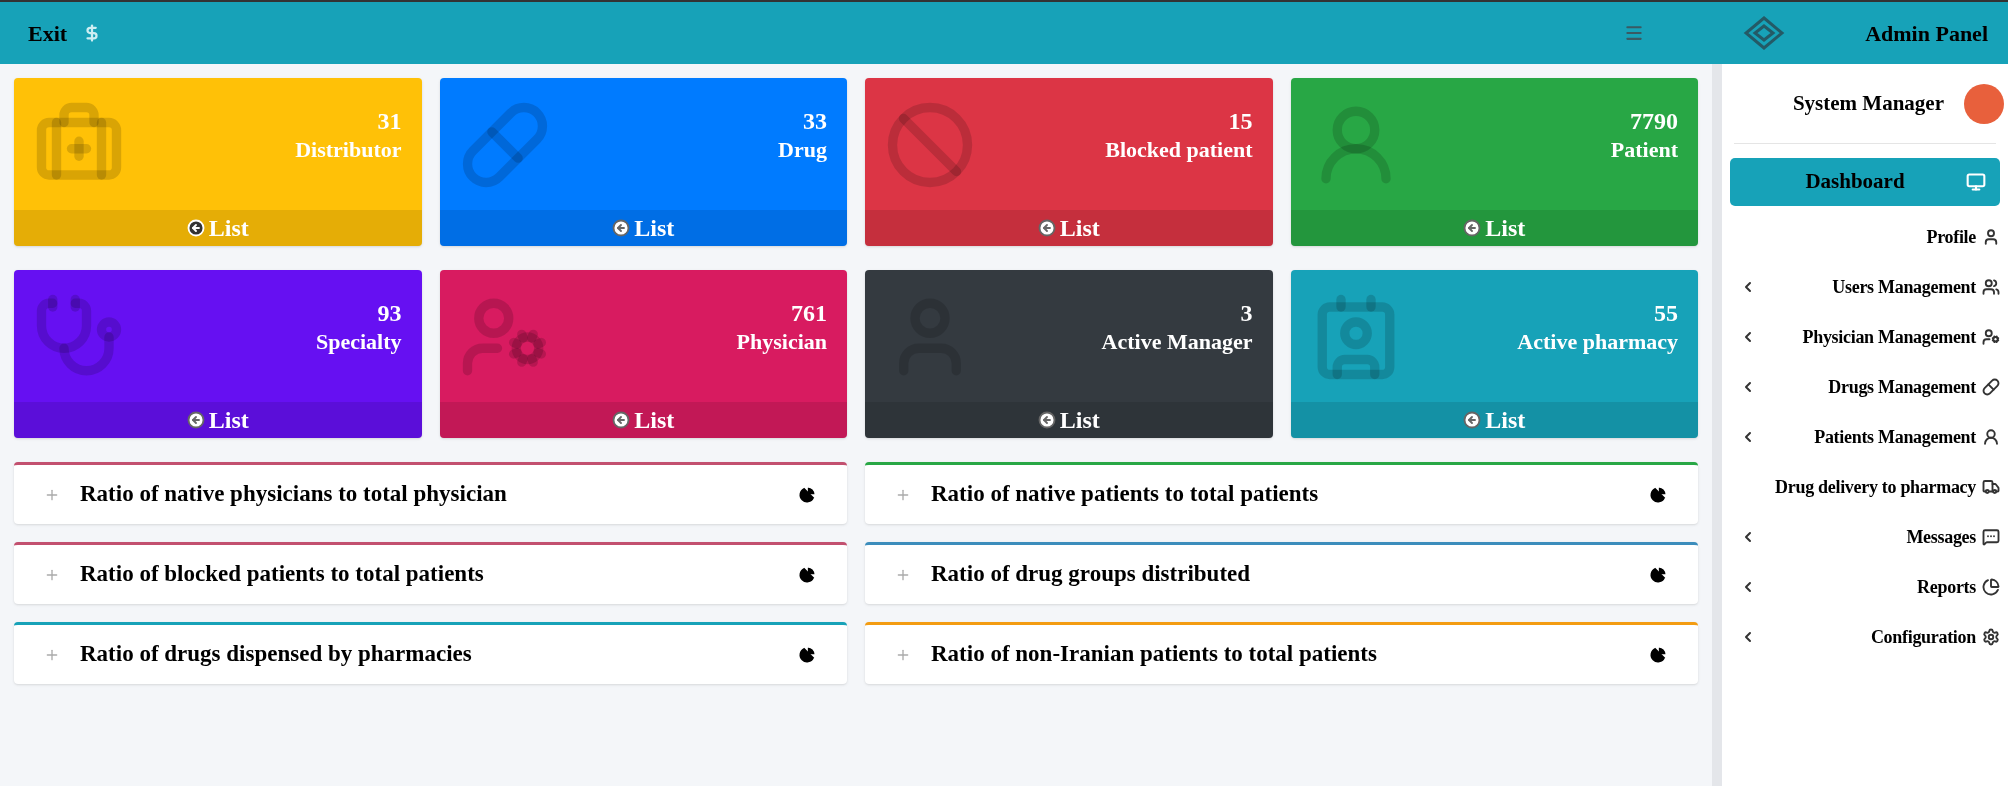 The width and height of the screenshot is (2008, 786). I want to click on report-panel: Ratio of drug groups distributed, so click(1281, 573).